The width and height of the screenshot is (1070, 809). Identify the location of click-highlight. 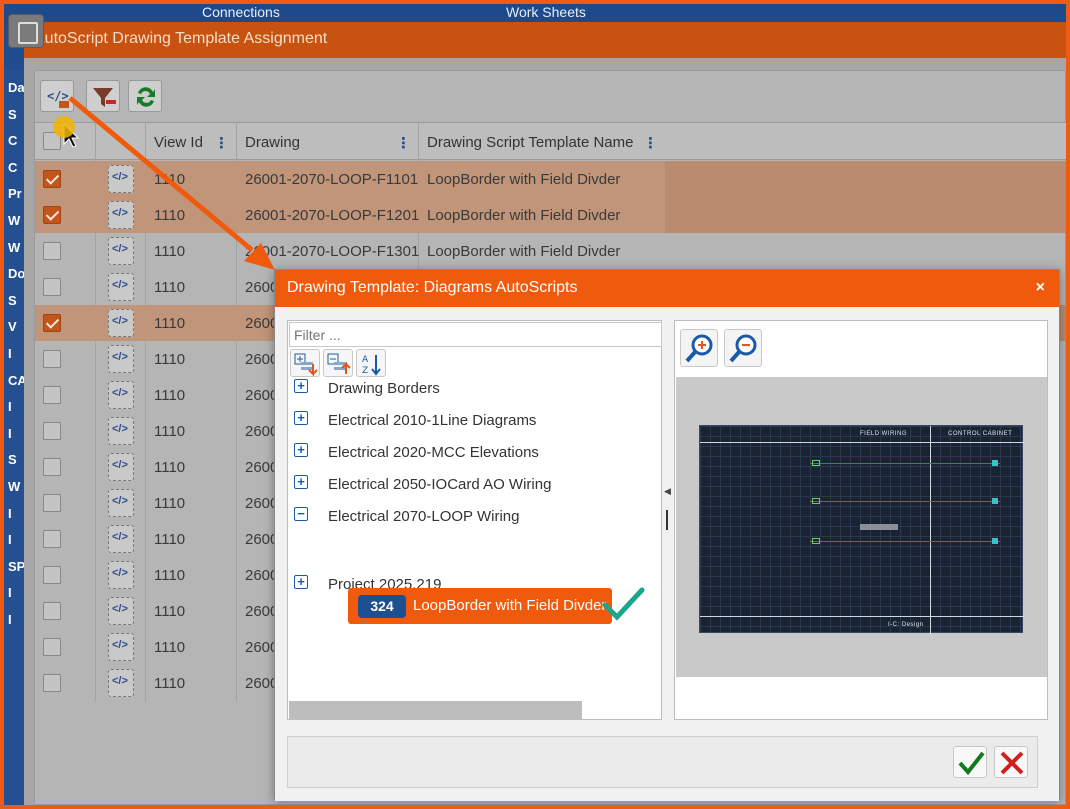
(64, 127).